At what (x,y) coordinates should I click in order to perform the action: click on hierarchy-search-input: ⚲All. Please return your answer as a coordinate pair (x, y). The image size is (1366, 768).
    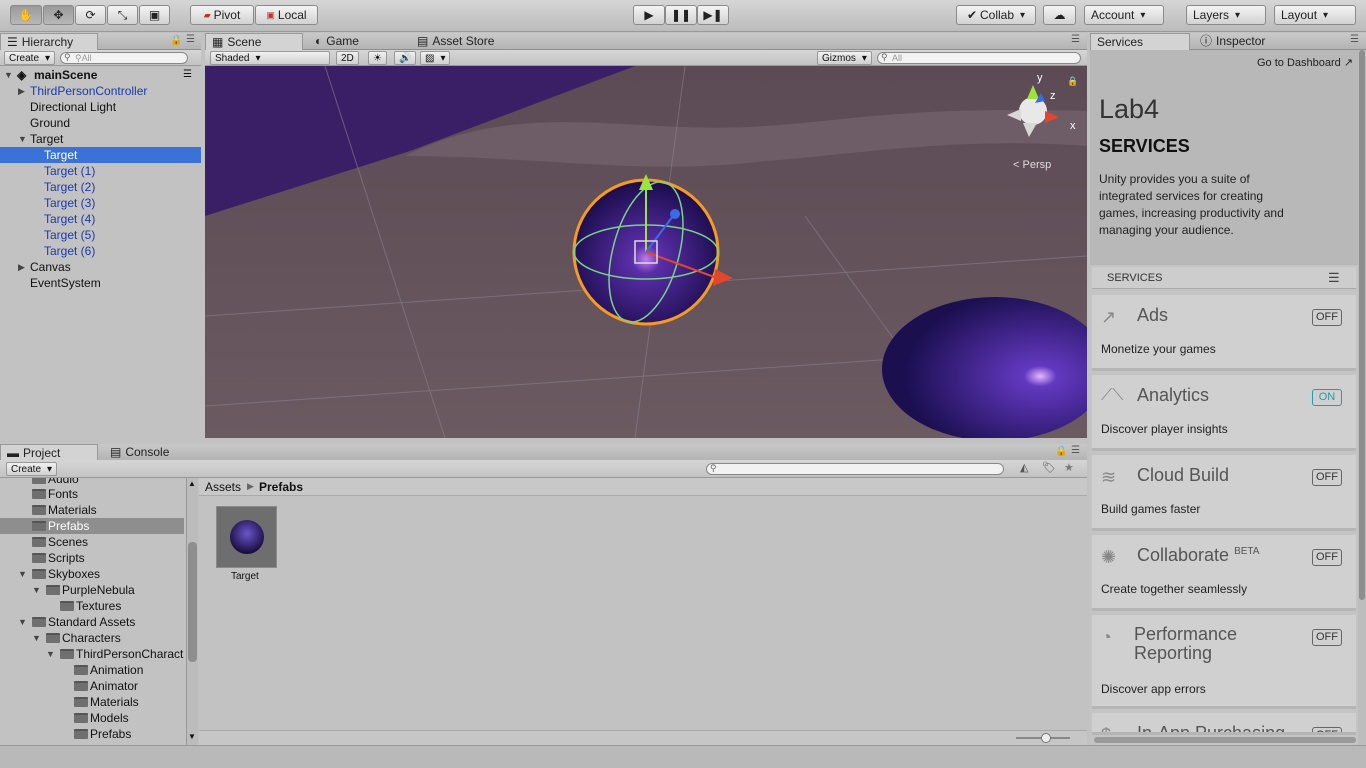
    Looking at the image, I should click on (124, 58).